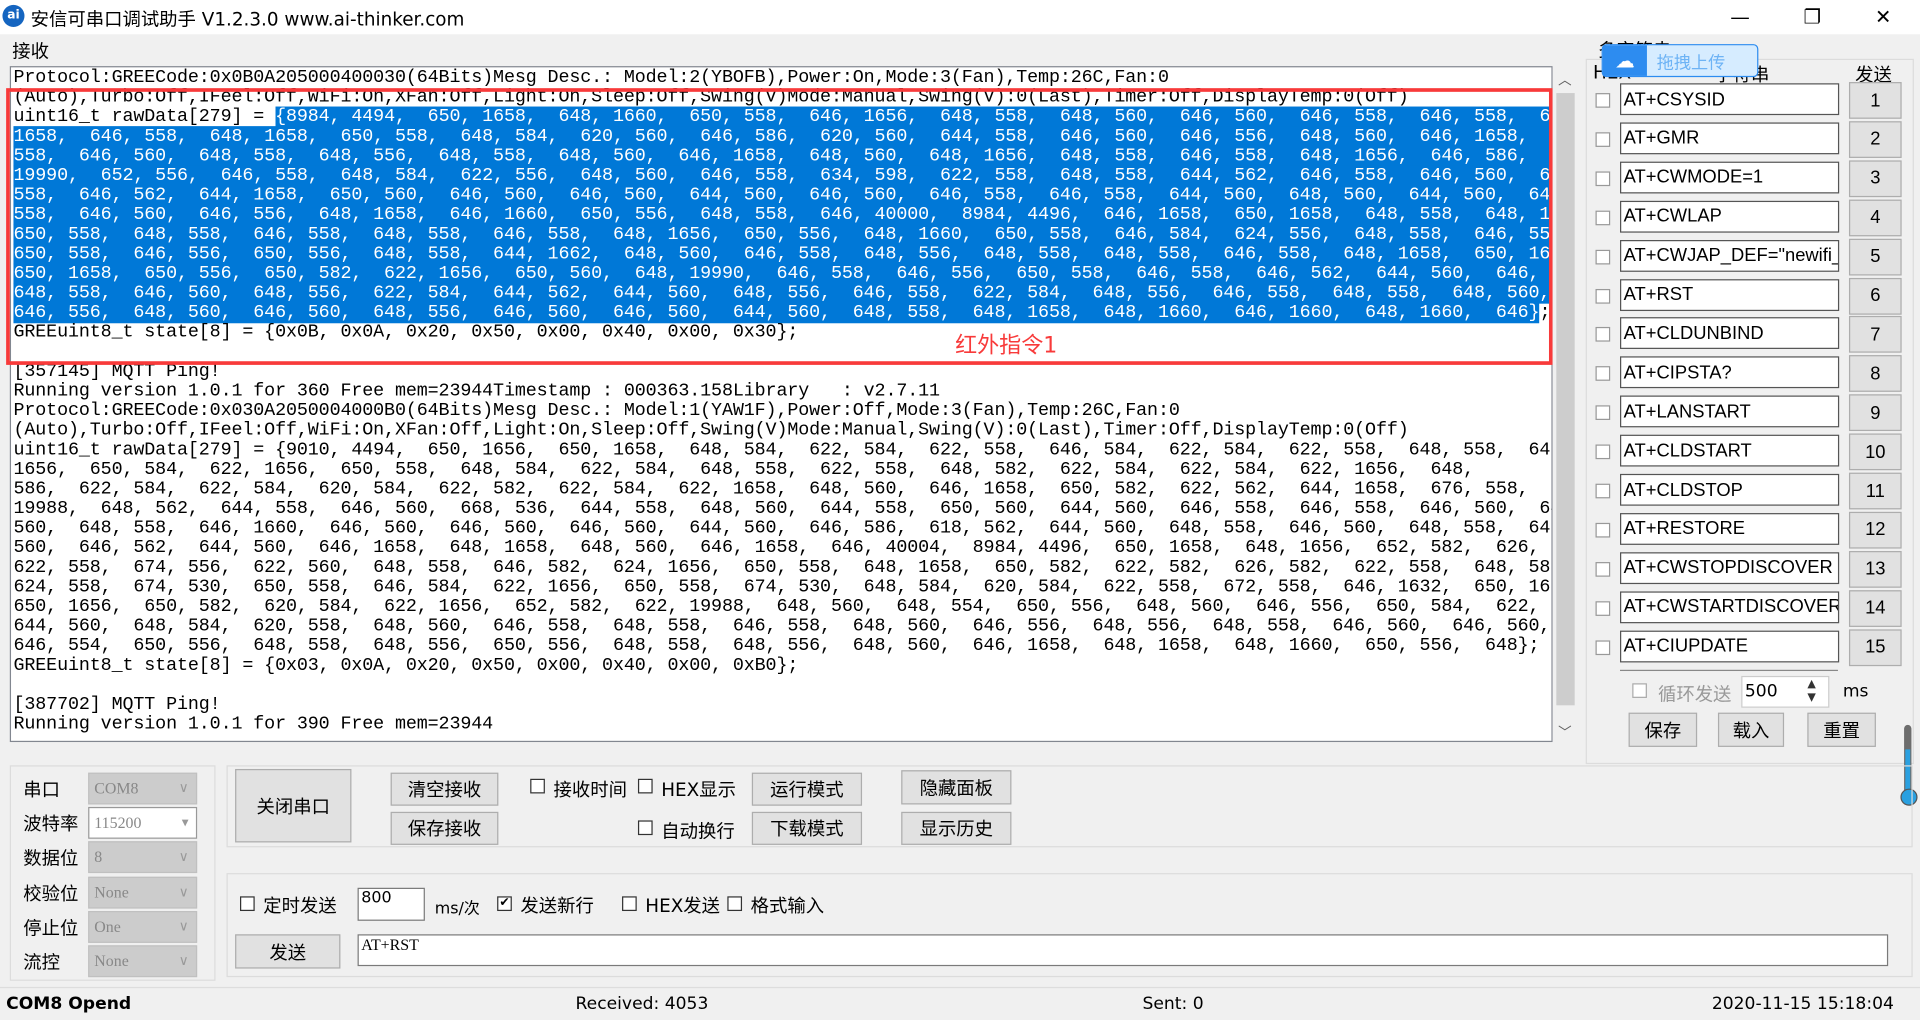 This screenshot has height=1020, width=1920. Describe the element at coordinates (1875, 139) in the screenshot. I see `multi-string-send-button: 2` at that location.